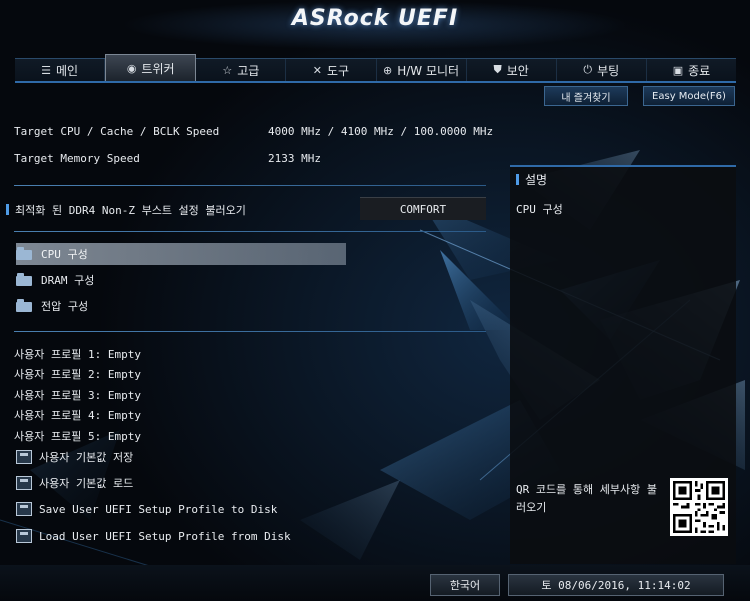 The height and width of the screenshot is (601, 750). I want to click on qr-description: QR 코드를 통해 세부사항 불러오기, so click(586, 498).